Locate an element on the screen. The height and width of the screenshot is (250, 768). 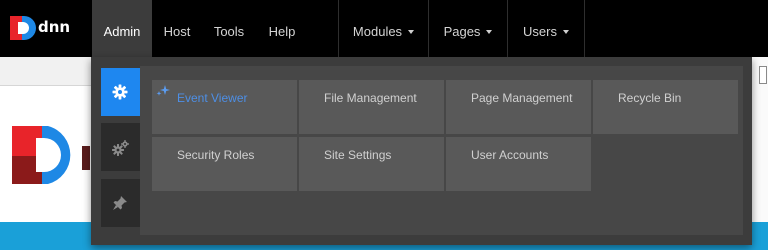
tile-security-roles: Security Roles is located at coordinates (224, 164).